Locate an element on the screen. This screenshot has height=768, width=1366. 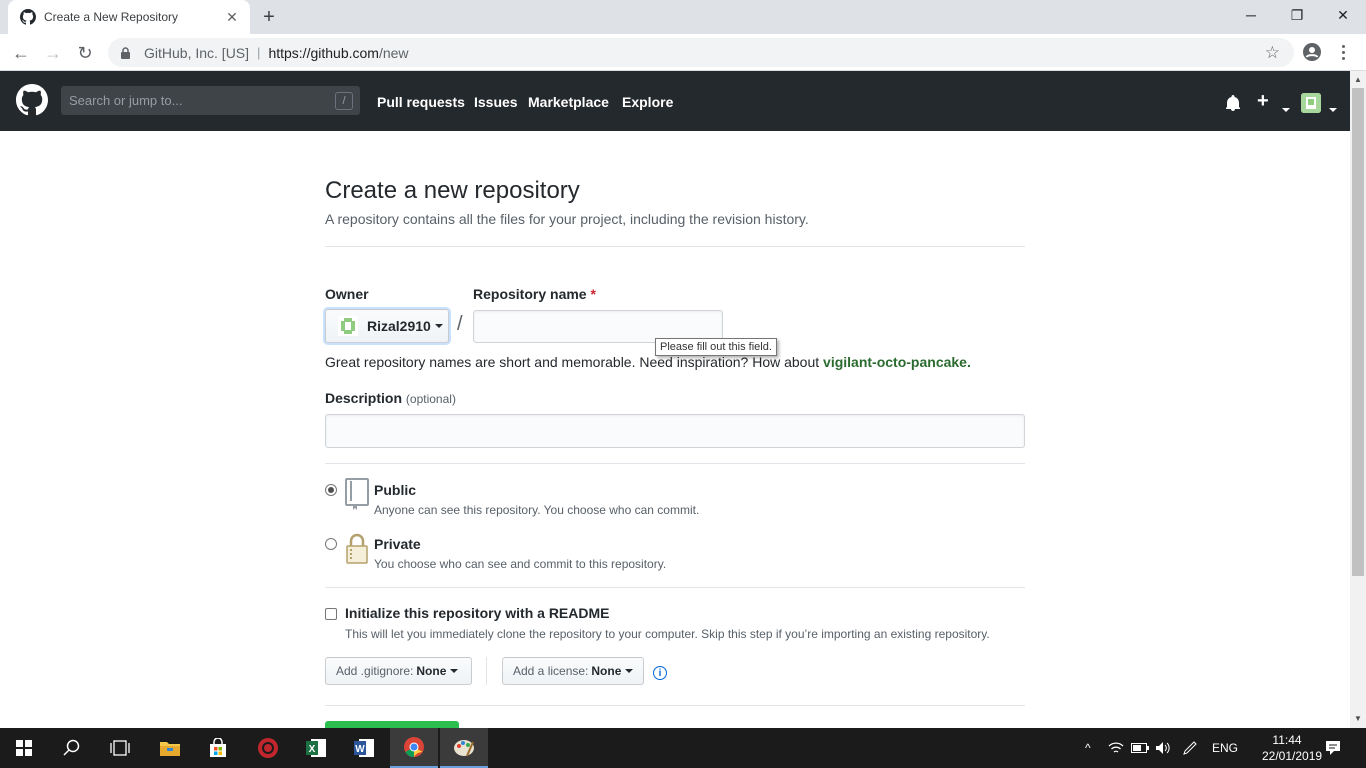
public-radio is located at coordinates (331, 490).